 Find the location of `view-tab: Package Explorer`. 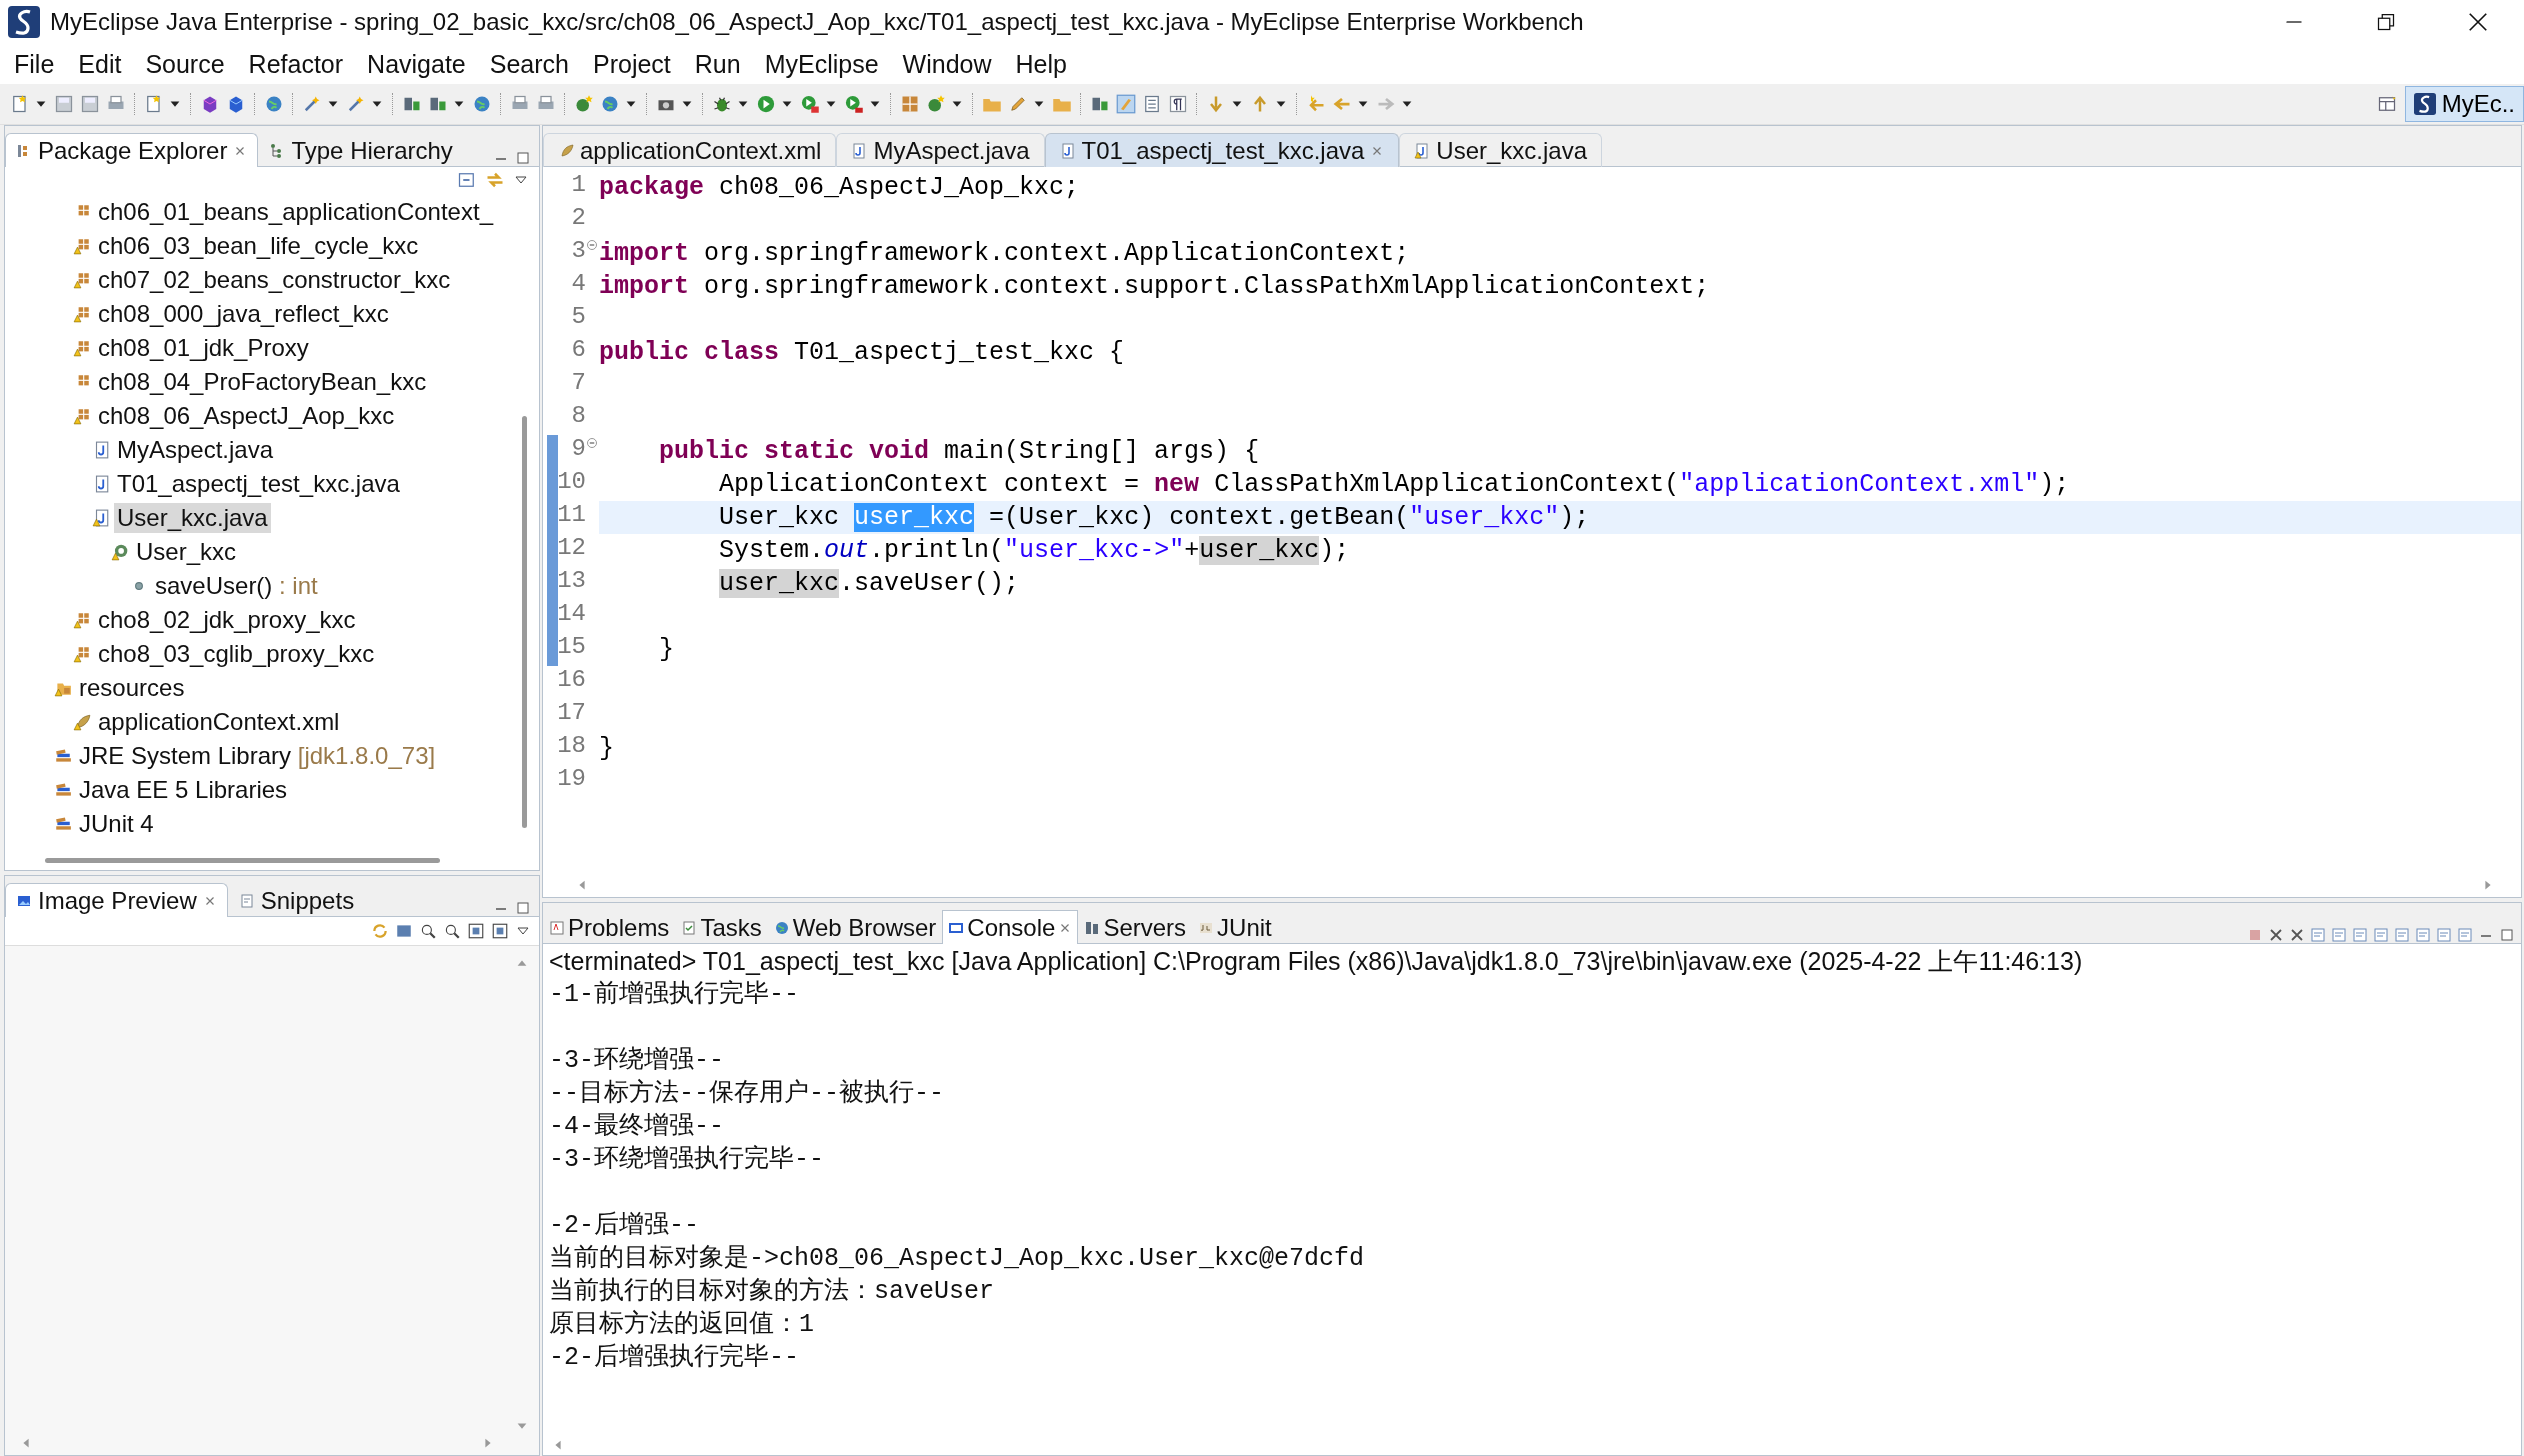

view-tab: Package Explorer is located at coordinates (132, 150).